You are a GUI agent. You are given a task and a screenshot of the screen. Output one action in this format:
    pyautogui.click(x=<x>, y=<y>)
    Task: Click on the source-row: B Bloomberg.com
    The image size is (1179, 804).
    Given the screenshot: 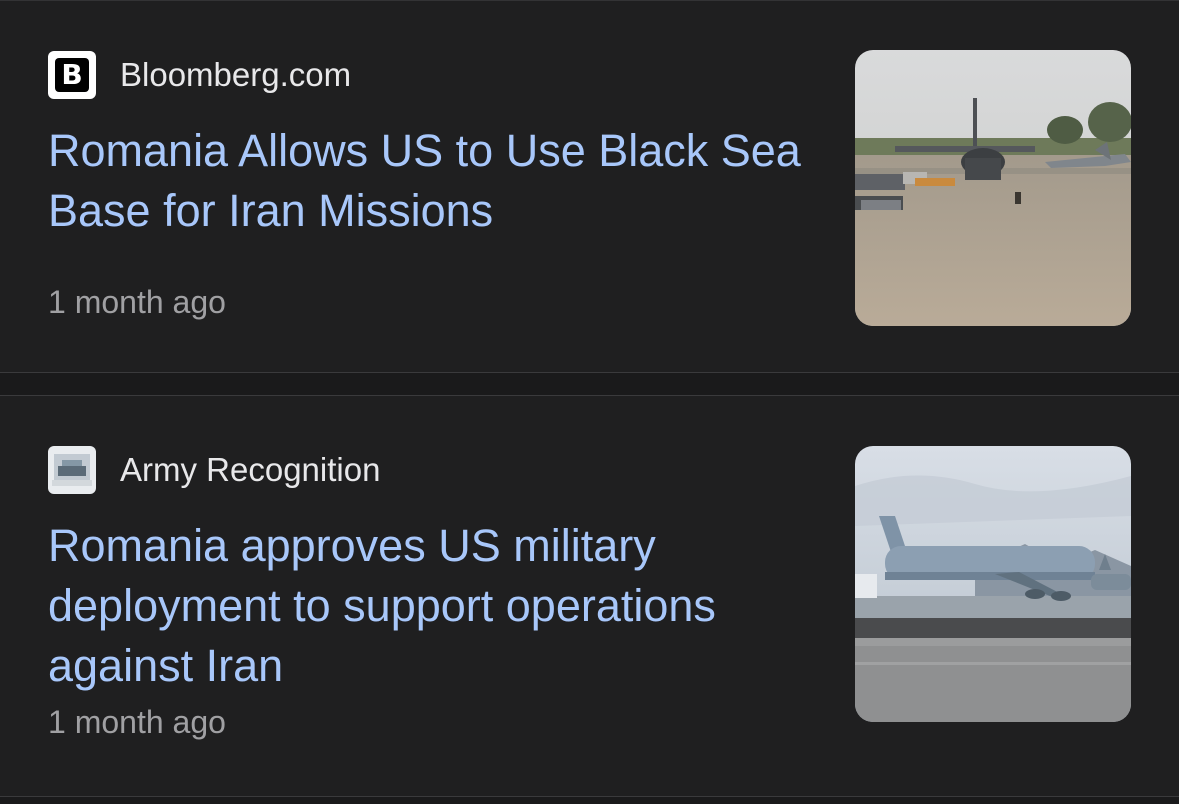 What is the action you would take?
    pyautogui.click(x=199, y=75)
    